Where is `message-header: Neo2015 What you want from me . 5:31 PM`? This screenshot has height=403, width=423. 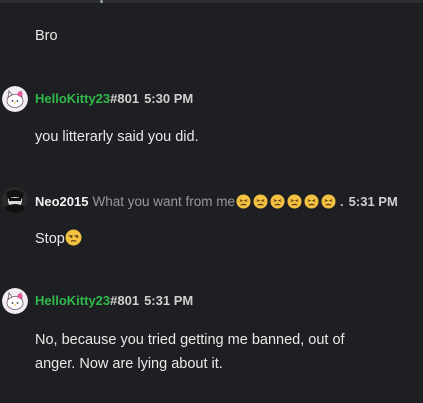
message-header: Neo2015 What you want from me . 5:31 PM is located at coordinates (216, 201).